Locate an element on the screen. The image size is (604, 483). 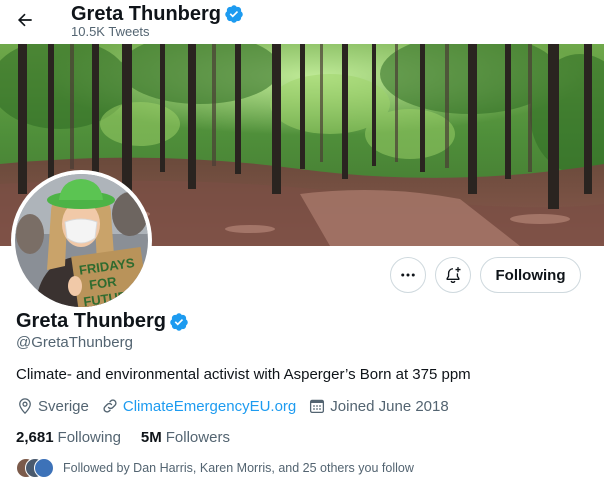
profile-name: Greta Thunberg is located at coordinates (91, 321).